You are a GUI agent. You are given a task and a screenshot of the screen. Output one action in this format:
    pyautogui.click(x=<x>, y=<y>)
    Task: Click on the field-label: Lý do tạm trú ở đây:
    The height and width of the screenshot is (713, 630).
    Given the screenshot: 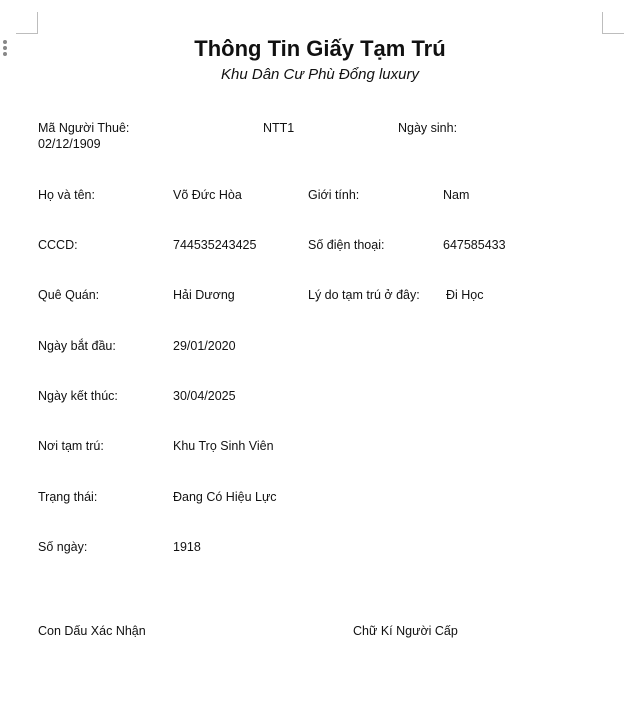 What is the action you would take?
    pyautogui.click(x=364, y=295)
    